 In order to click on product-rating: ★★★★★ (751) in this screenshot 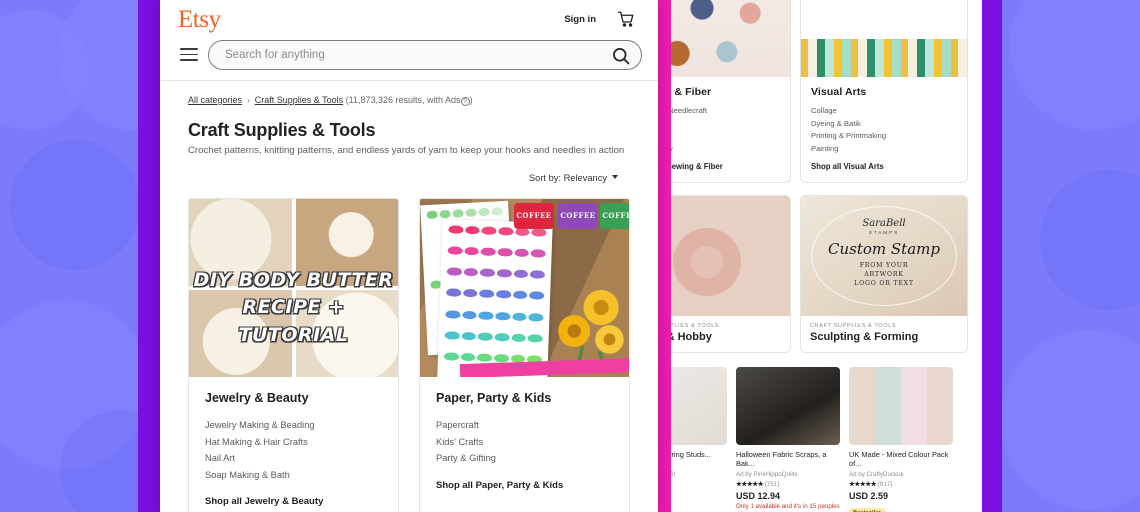, I will do `click(788, 484)`.